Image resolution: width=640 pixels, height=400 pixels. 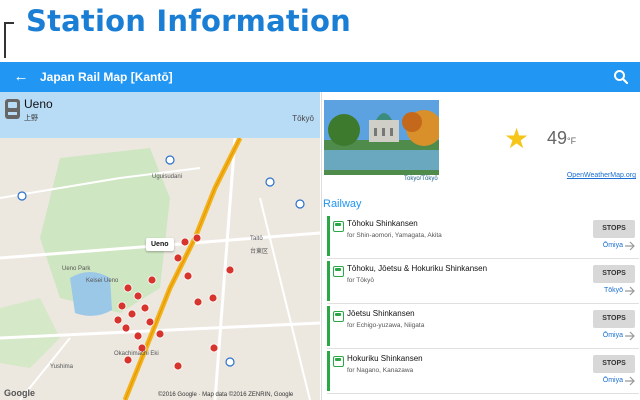 I want to click on station-header: Ueno 上野 Tōkyō, so click(x=160, y=115).